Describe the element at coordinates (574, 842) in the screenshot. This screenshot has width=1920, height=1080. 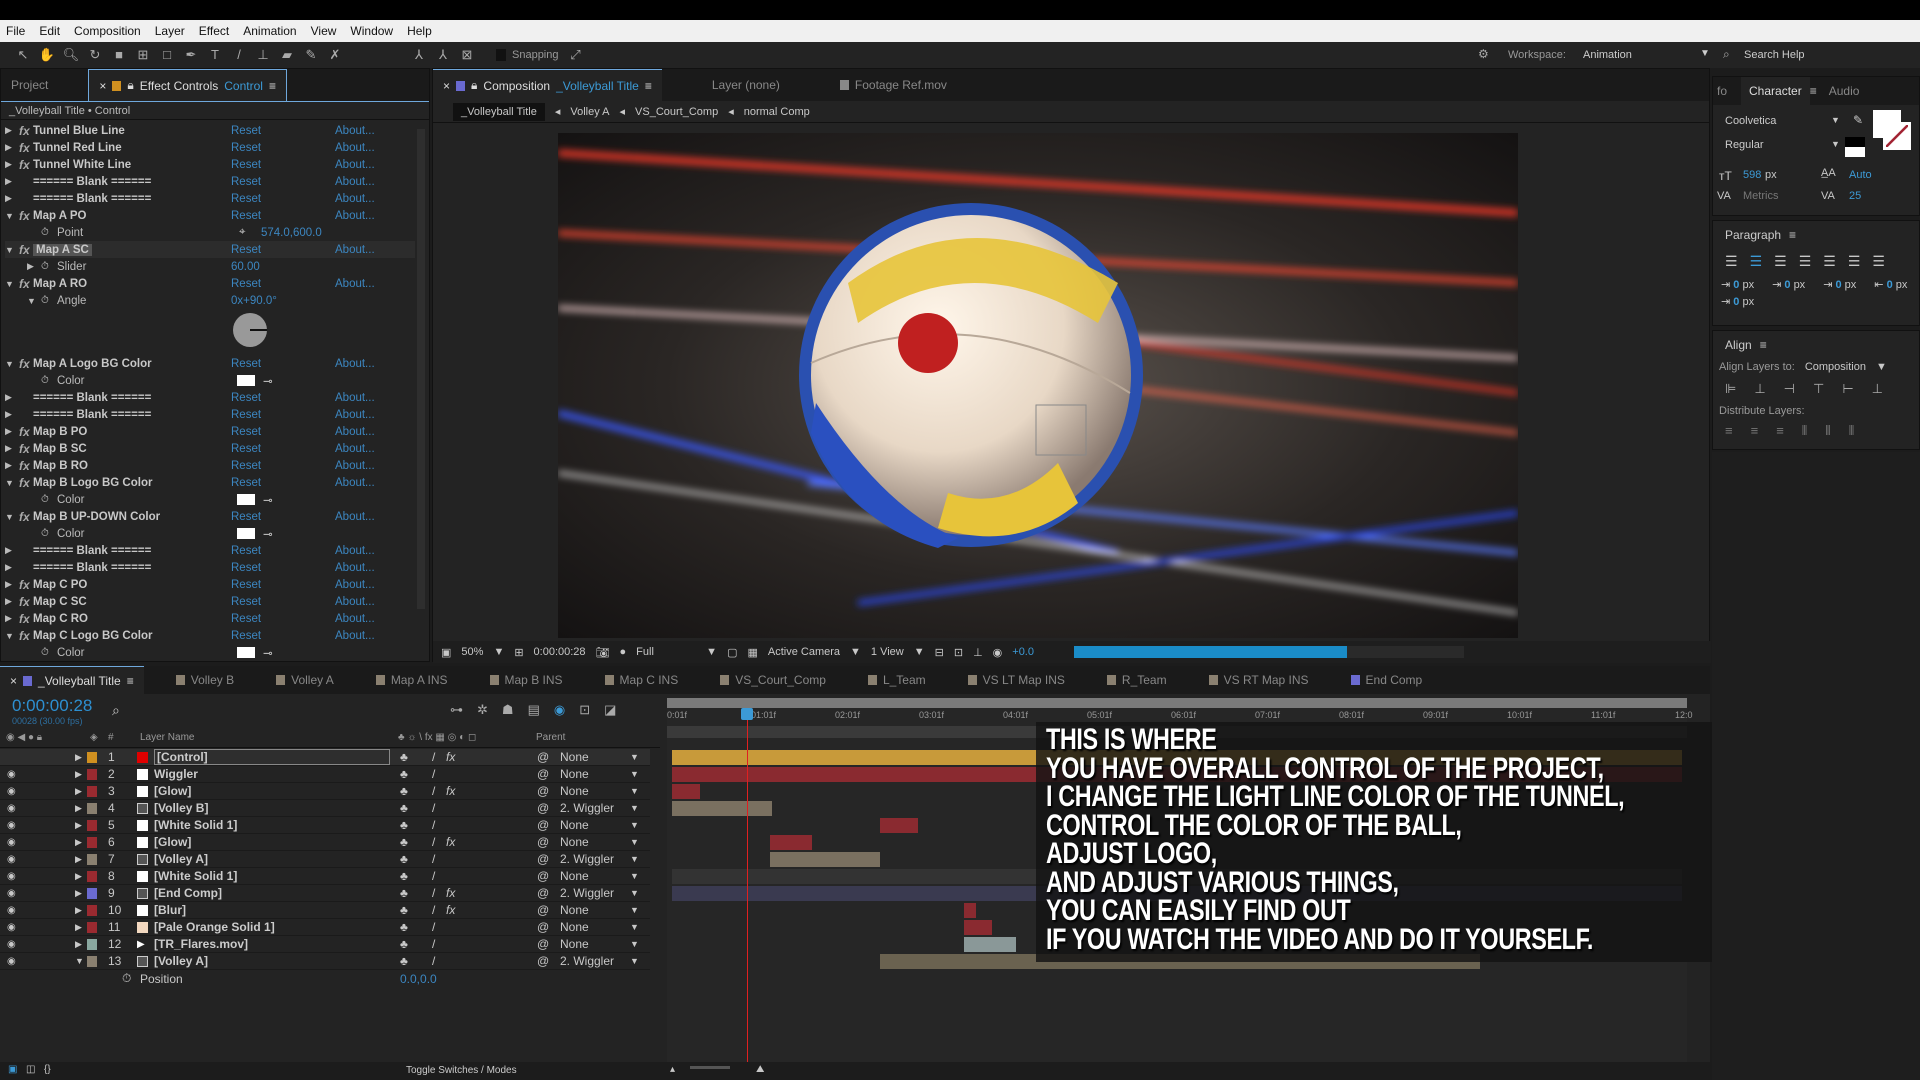
I see `parent-select: None` at that location.